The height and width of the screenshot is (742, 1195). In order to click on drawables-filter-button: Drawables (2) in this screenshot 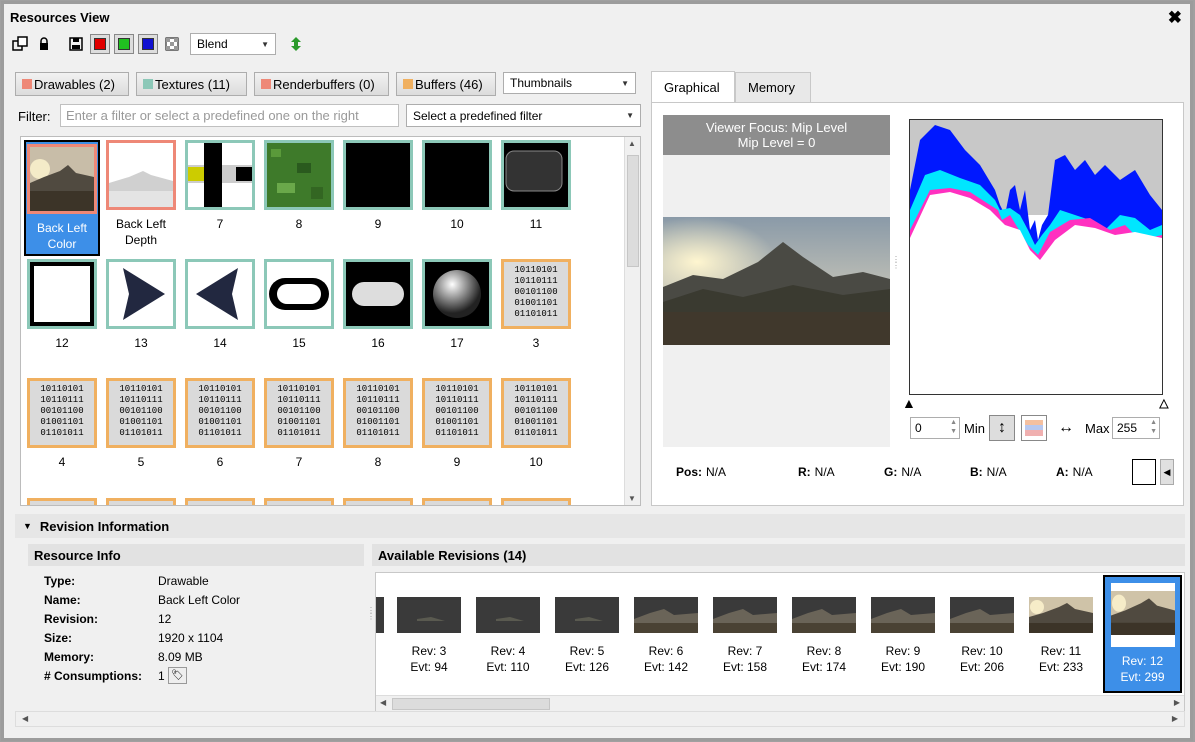, I will do `click(72, 84)`.